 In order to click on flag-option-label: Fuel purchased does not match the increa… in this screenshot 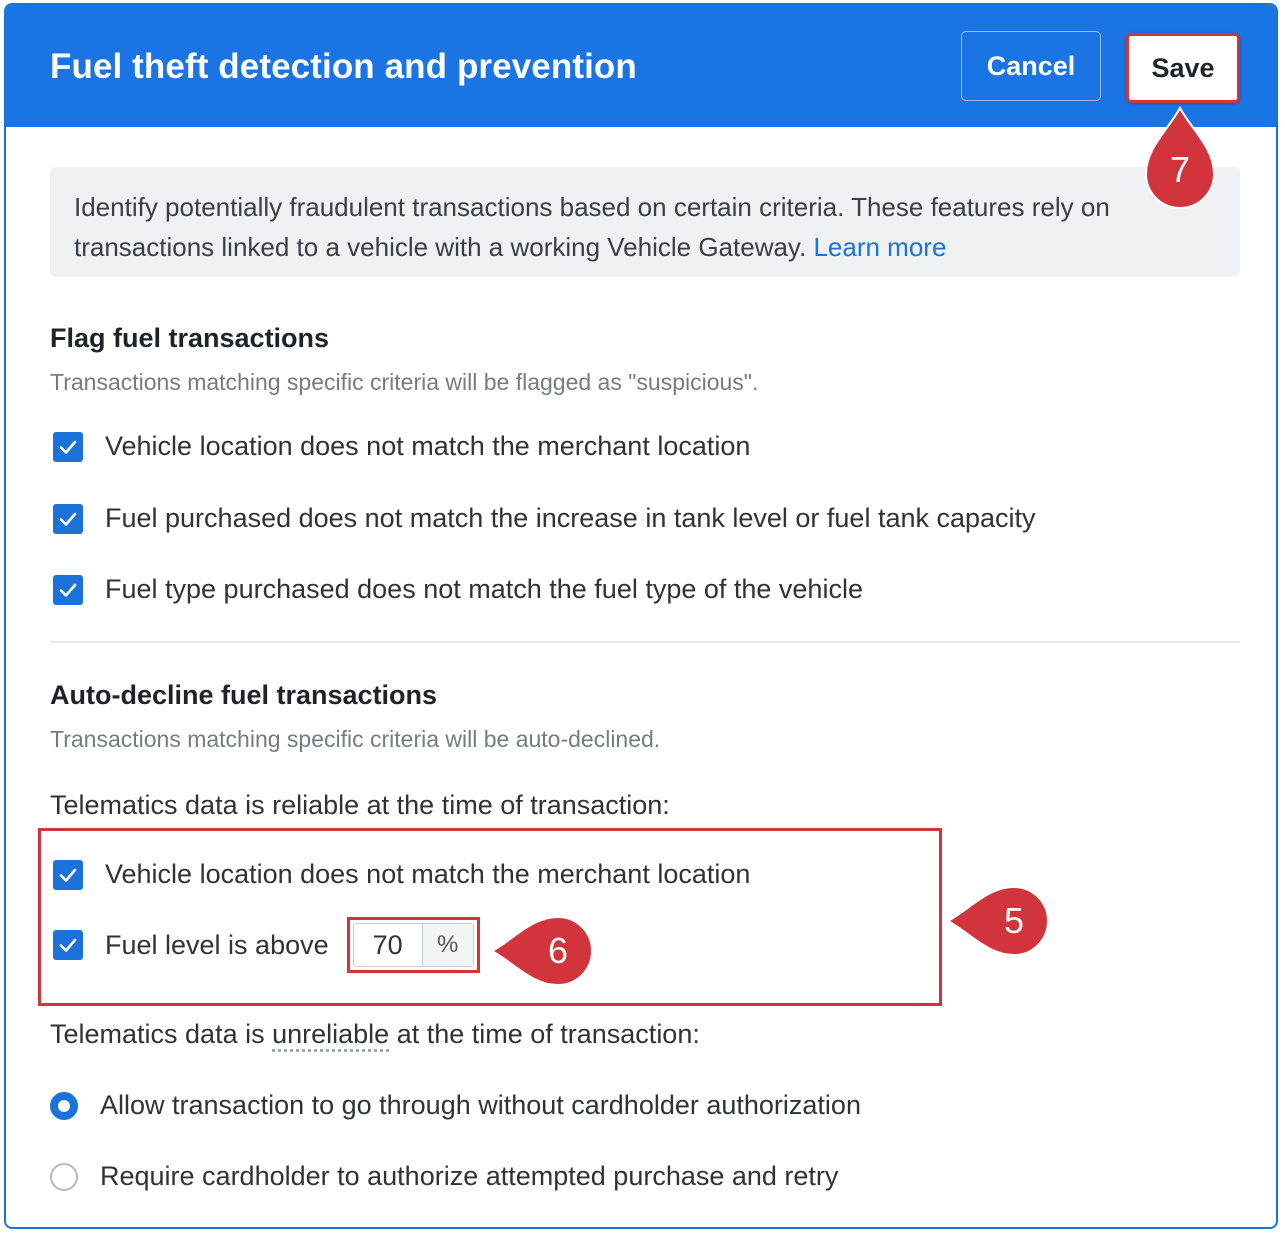, I will do `click(570, 518)`.